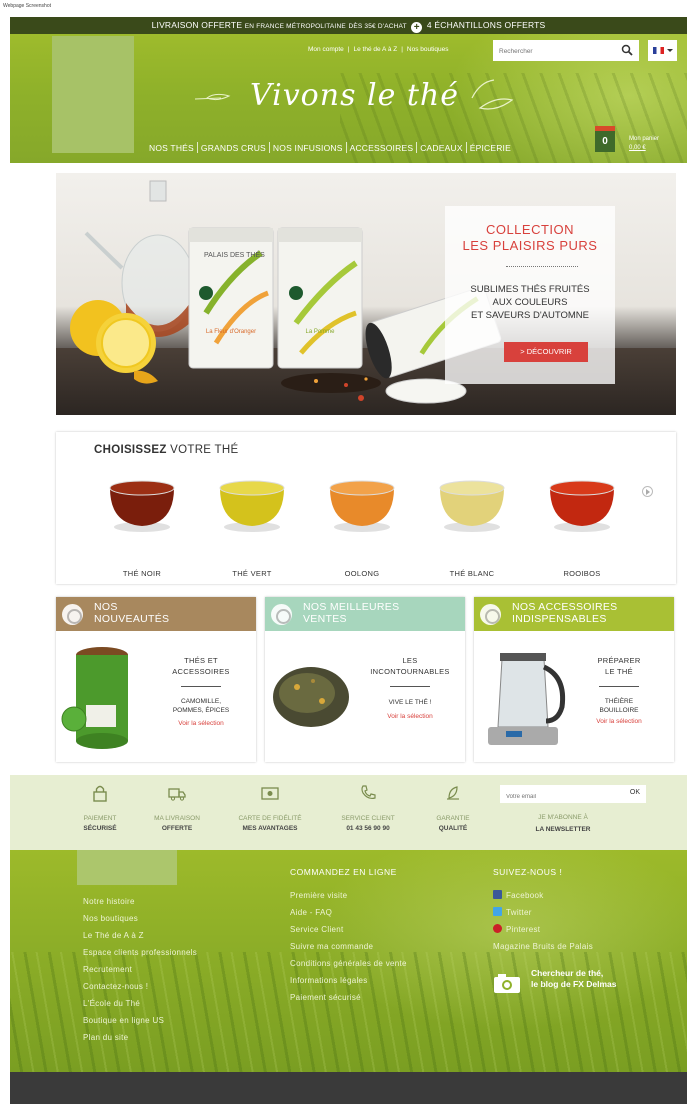 The height and width of the screenshot is (1104, 696). Describe the element at coordinates (472, 573) in the screenshot. I see `tea-label-blanc: THÉ BLANC` at that location.